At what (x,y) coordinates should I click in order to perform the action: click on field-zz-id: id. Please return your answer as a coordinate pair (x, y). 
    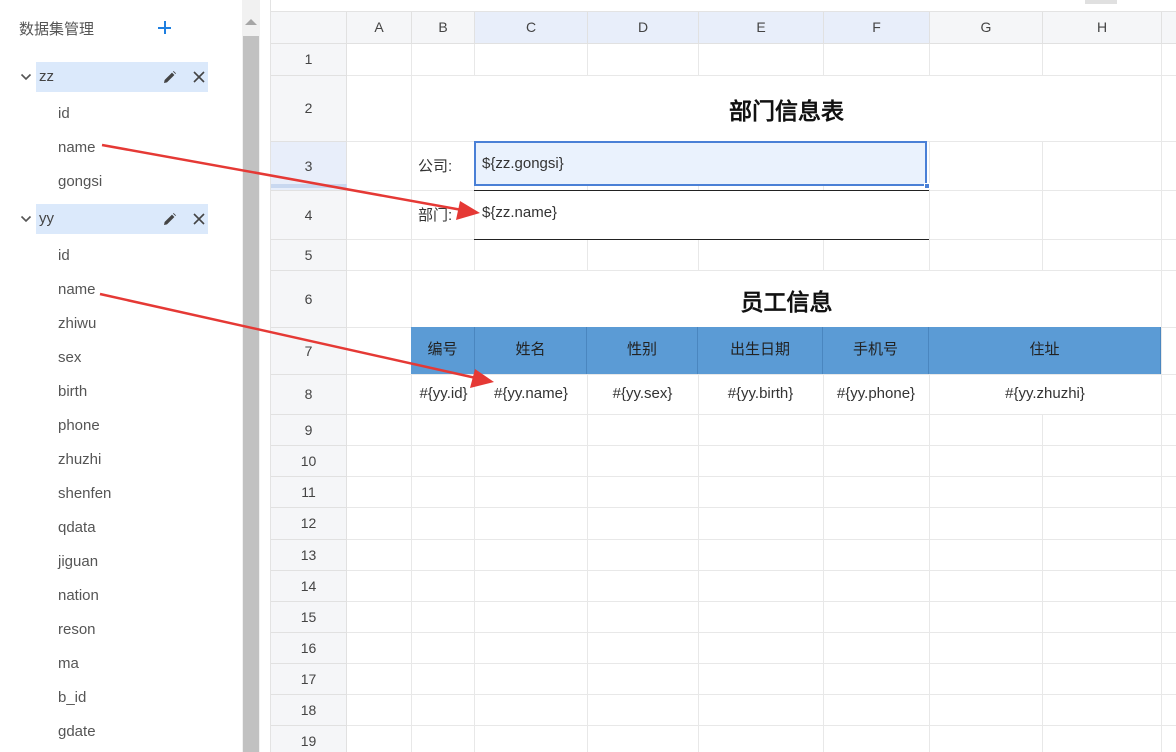
    Looking at the image, I should click on (64, 113).